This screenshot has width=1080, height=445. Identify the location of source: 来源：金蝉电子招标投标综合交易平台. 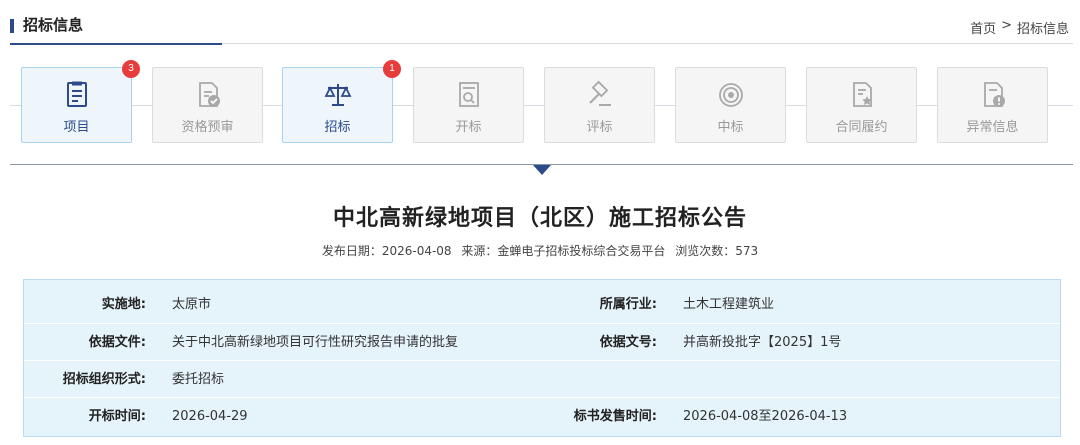
(563, 251).